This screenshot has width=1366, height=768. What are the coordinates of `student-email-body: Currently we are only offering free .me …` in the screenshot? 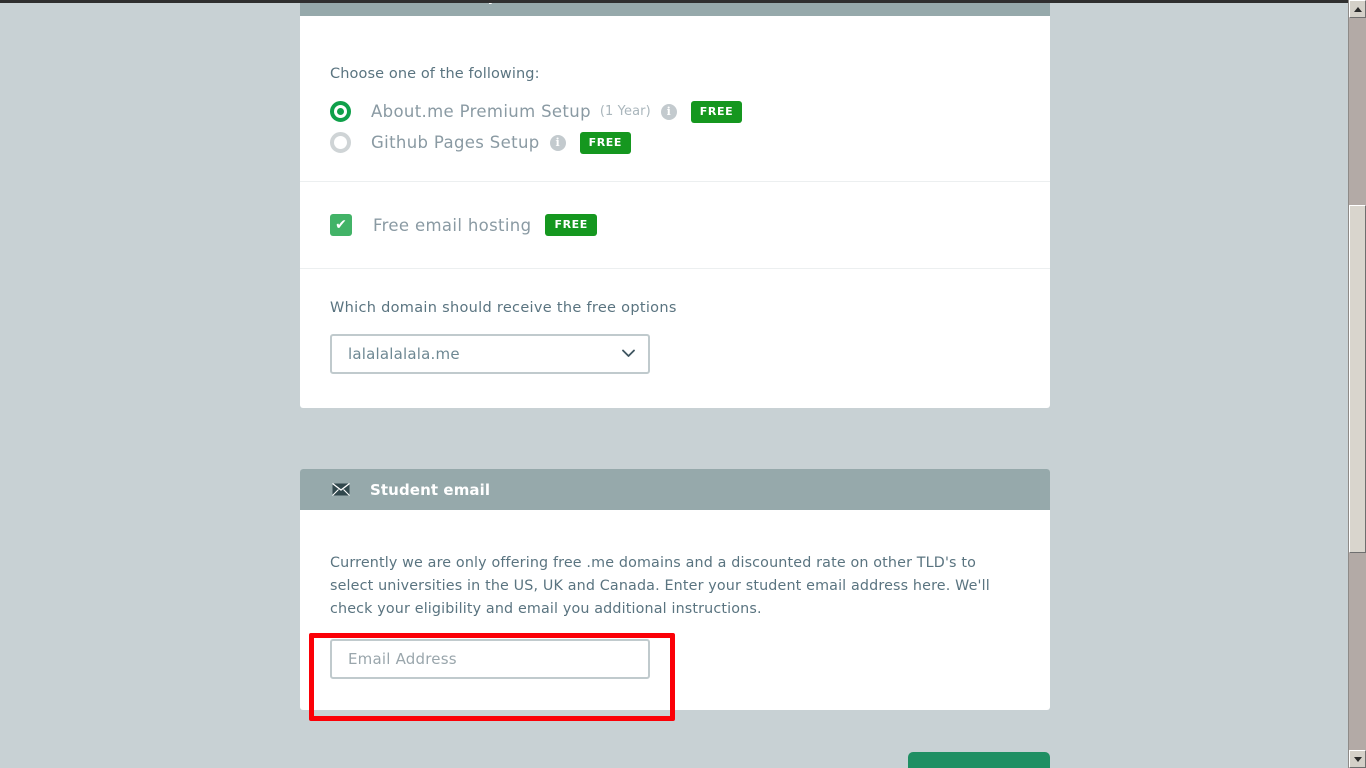 It's located at (675, 617).